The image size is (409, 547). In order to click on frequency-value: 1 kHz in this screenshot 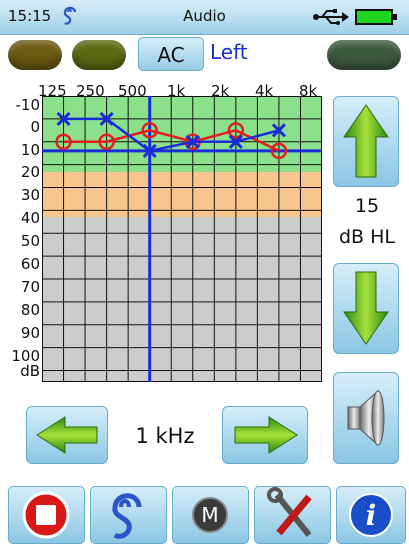, I will do `click(165, 436)`.